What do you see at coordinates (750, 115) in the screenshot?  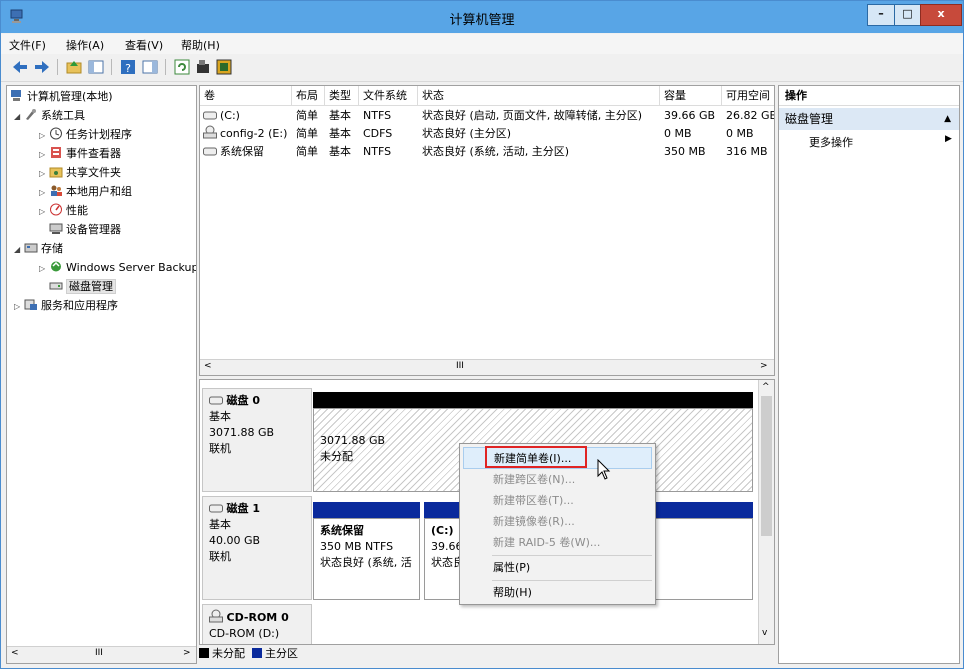 I see `volume-free-space: 26.82 GB` at bounding box center [750, 115].